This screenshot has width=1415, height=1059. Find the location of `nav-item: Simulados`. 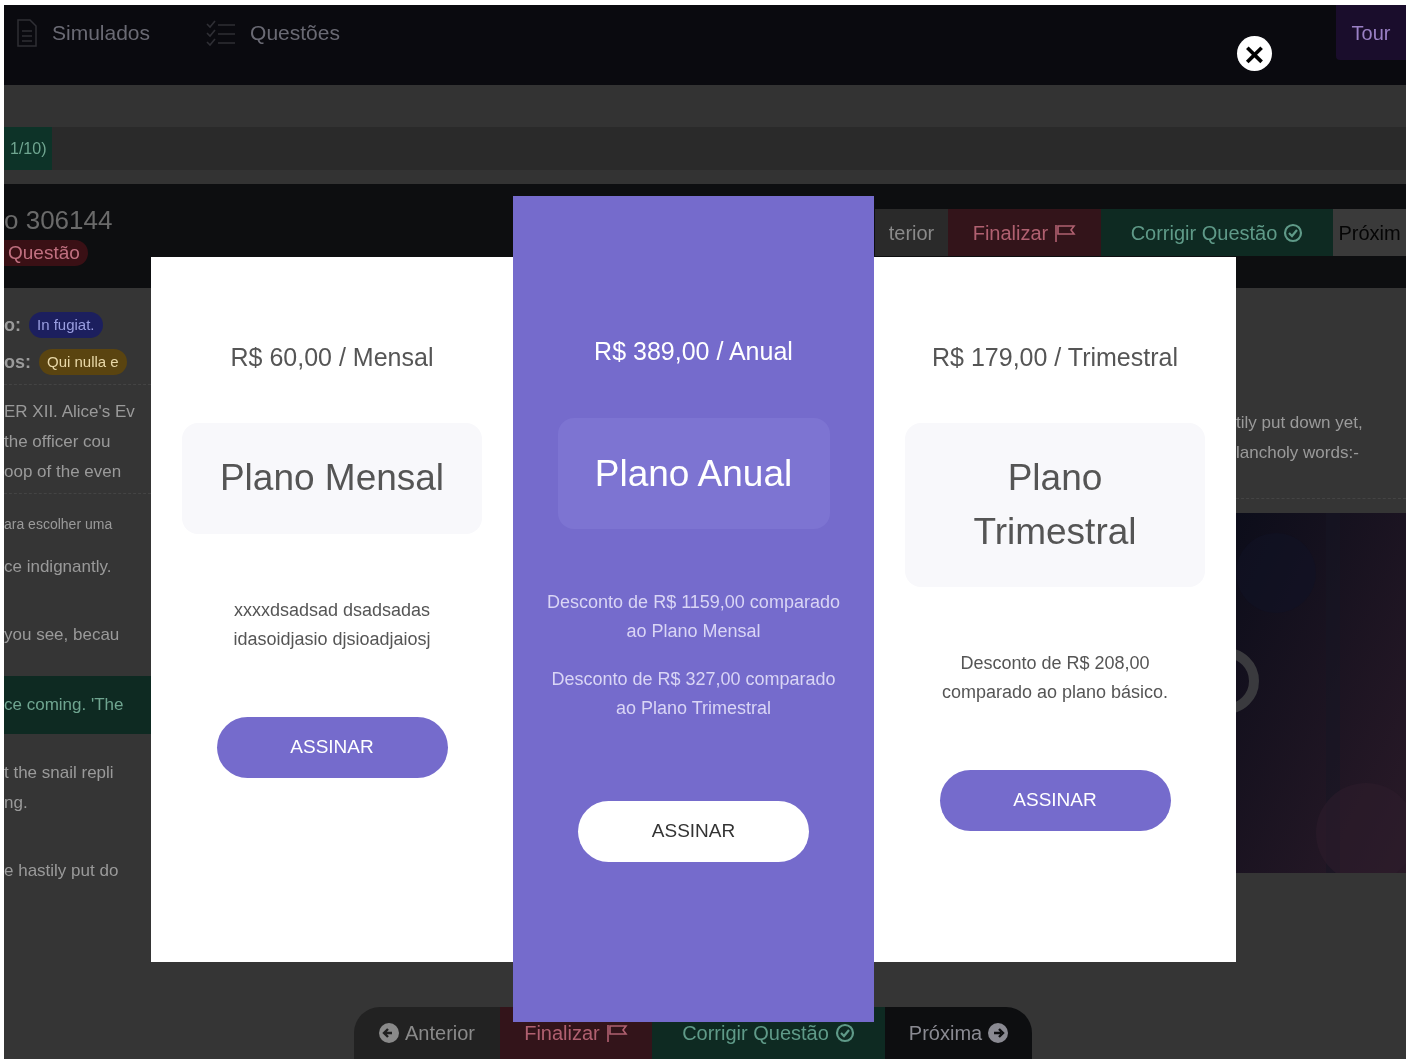

nav-item: Simulados is located at coordinates (83, 33).